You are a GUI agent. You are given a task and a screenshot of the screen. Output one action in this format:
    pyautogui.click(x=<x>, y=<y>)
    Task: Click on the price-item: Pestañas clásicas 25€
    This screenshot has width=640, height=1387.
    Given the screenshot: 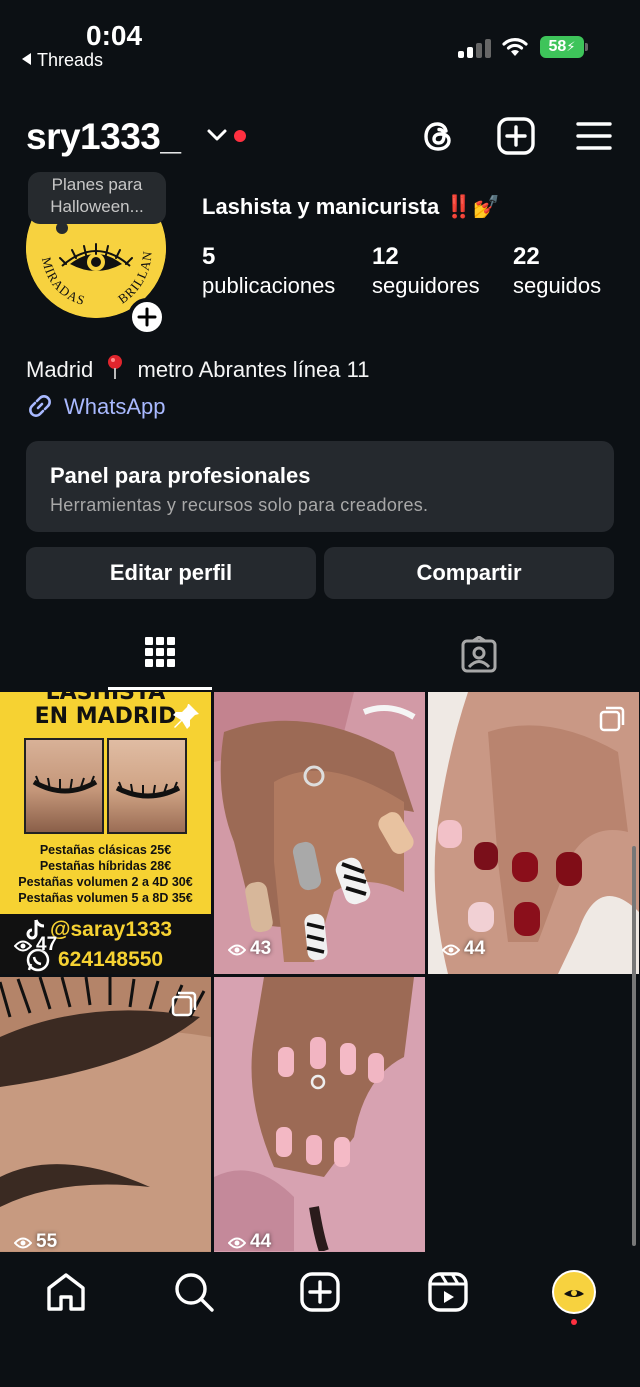 What is the action you would take?
    pyautogui.click(x=105, y=850)
    